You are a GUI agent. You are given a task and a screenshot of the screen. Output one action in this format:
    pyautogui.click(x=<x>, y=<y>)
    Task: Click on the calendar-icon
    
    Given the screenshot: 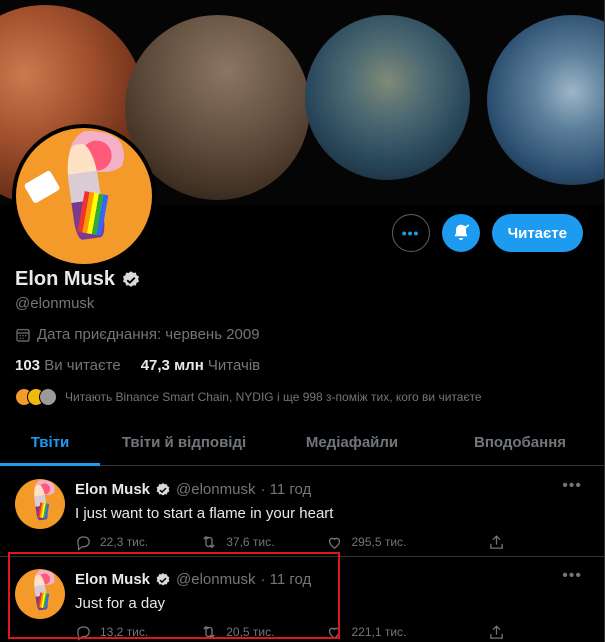 What is the action you would take?
    pyautogui.click(x=23, y=335)
    